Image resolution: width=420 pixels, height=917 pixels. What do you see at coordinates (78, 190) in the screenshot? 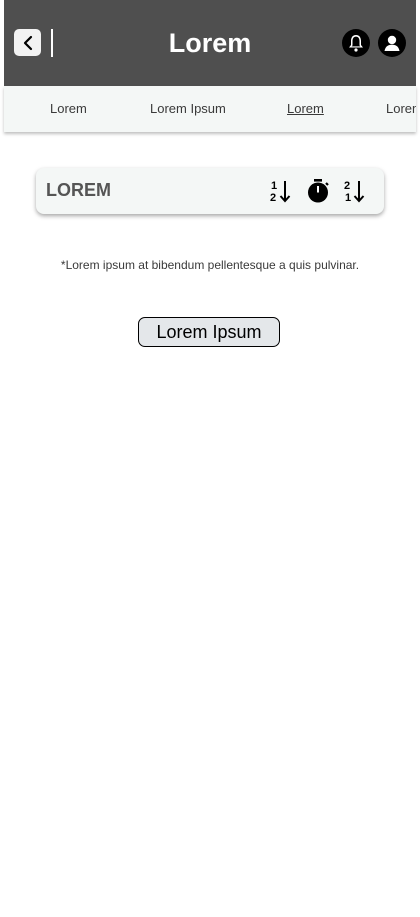
I see `sort-bar-title: LOREM` at bounding box center [78, 190].